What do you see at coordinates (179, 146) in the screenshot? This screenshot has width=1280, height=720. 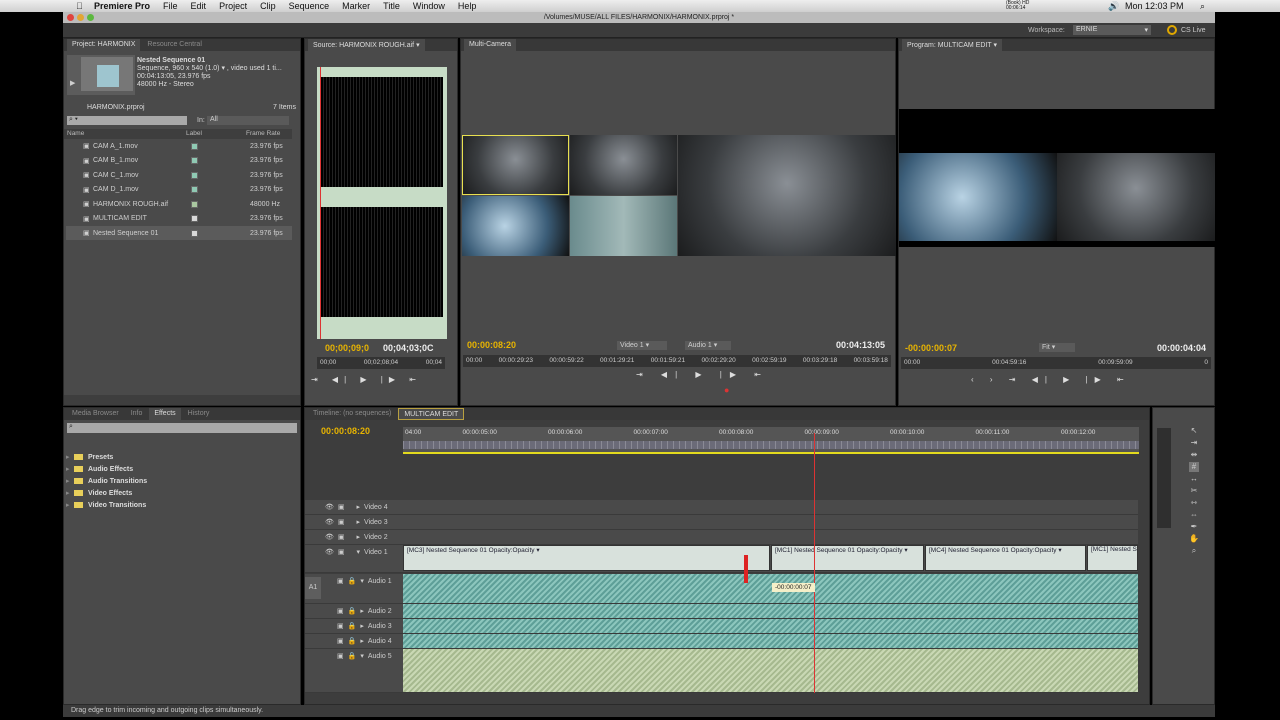 I see `project-item: ▣ CAM A_1.mov 23.976 fps` at bounding box center [179, 146].